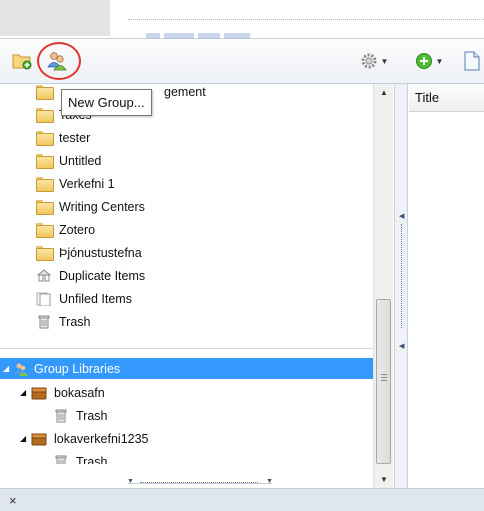 The image size is (484, 511). I want to click on green-plus-icon, so click(423, 61).